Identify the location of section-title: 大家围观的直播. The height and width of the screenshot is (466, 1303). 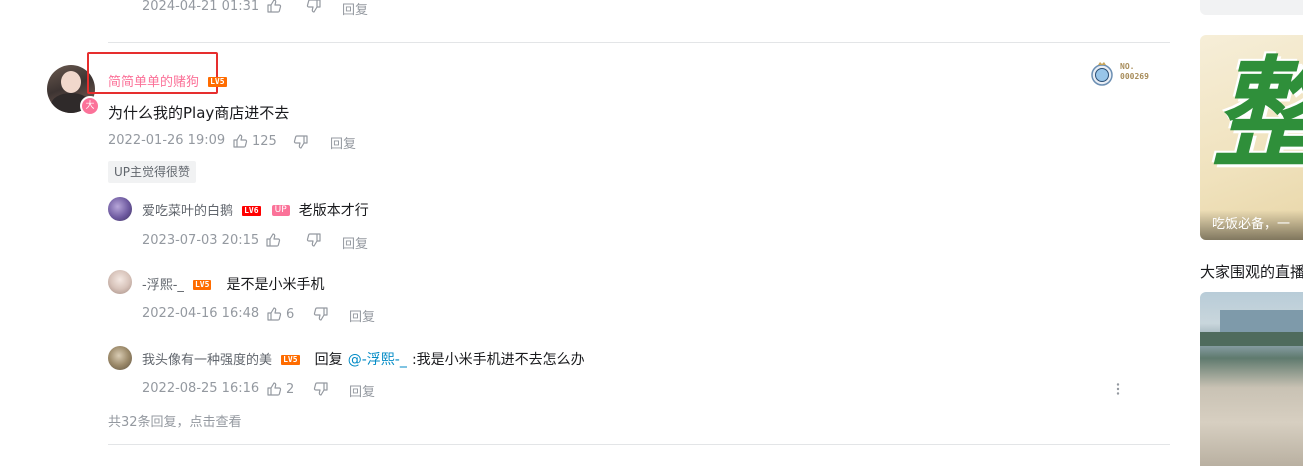
(1251, 272).